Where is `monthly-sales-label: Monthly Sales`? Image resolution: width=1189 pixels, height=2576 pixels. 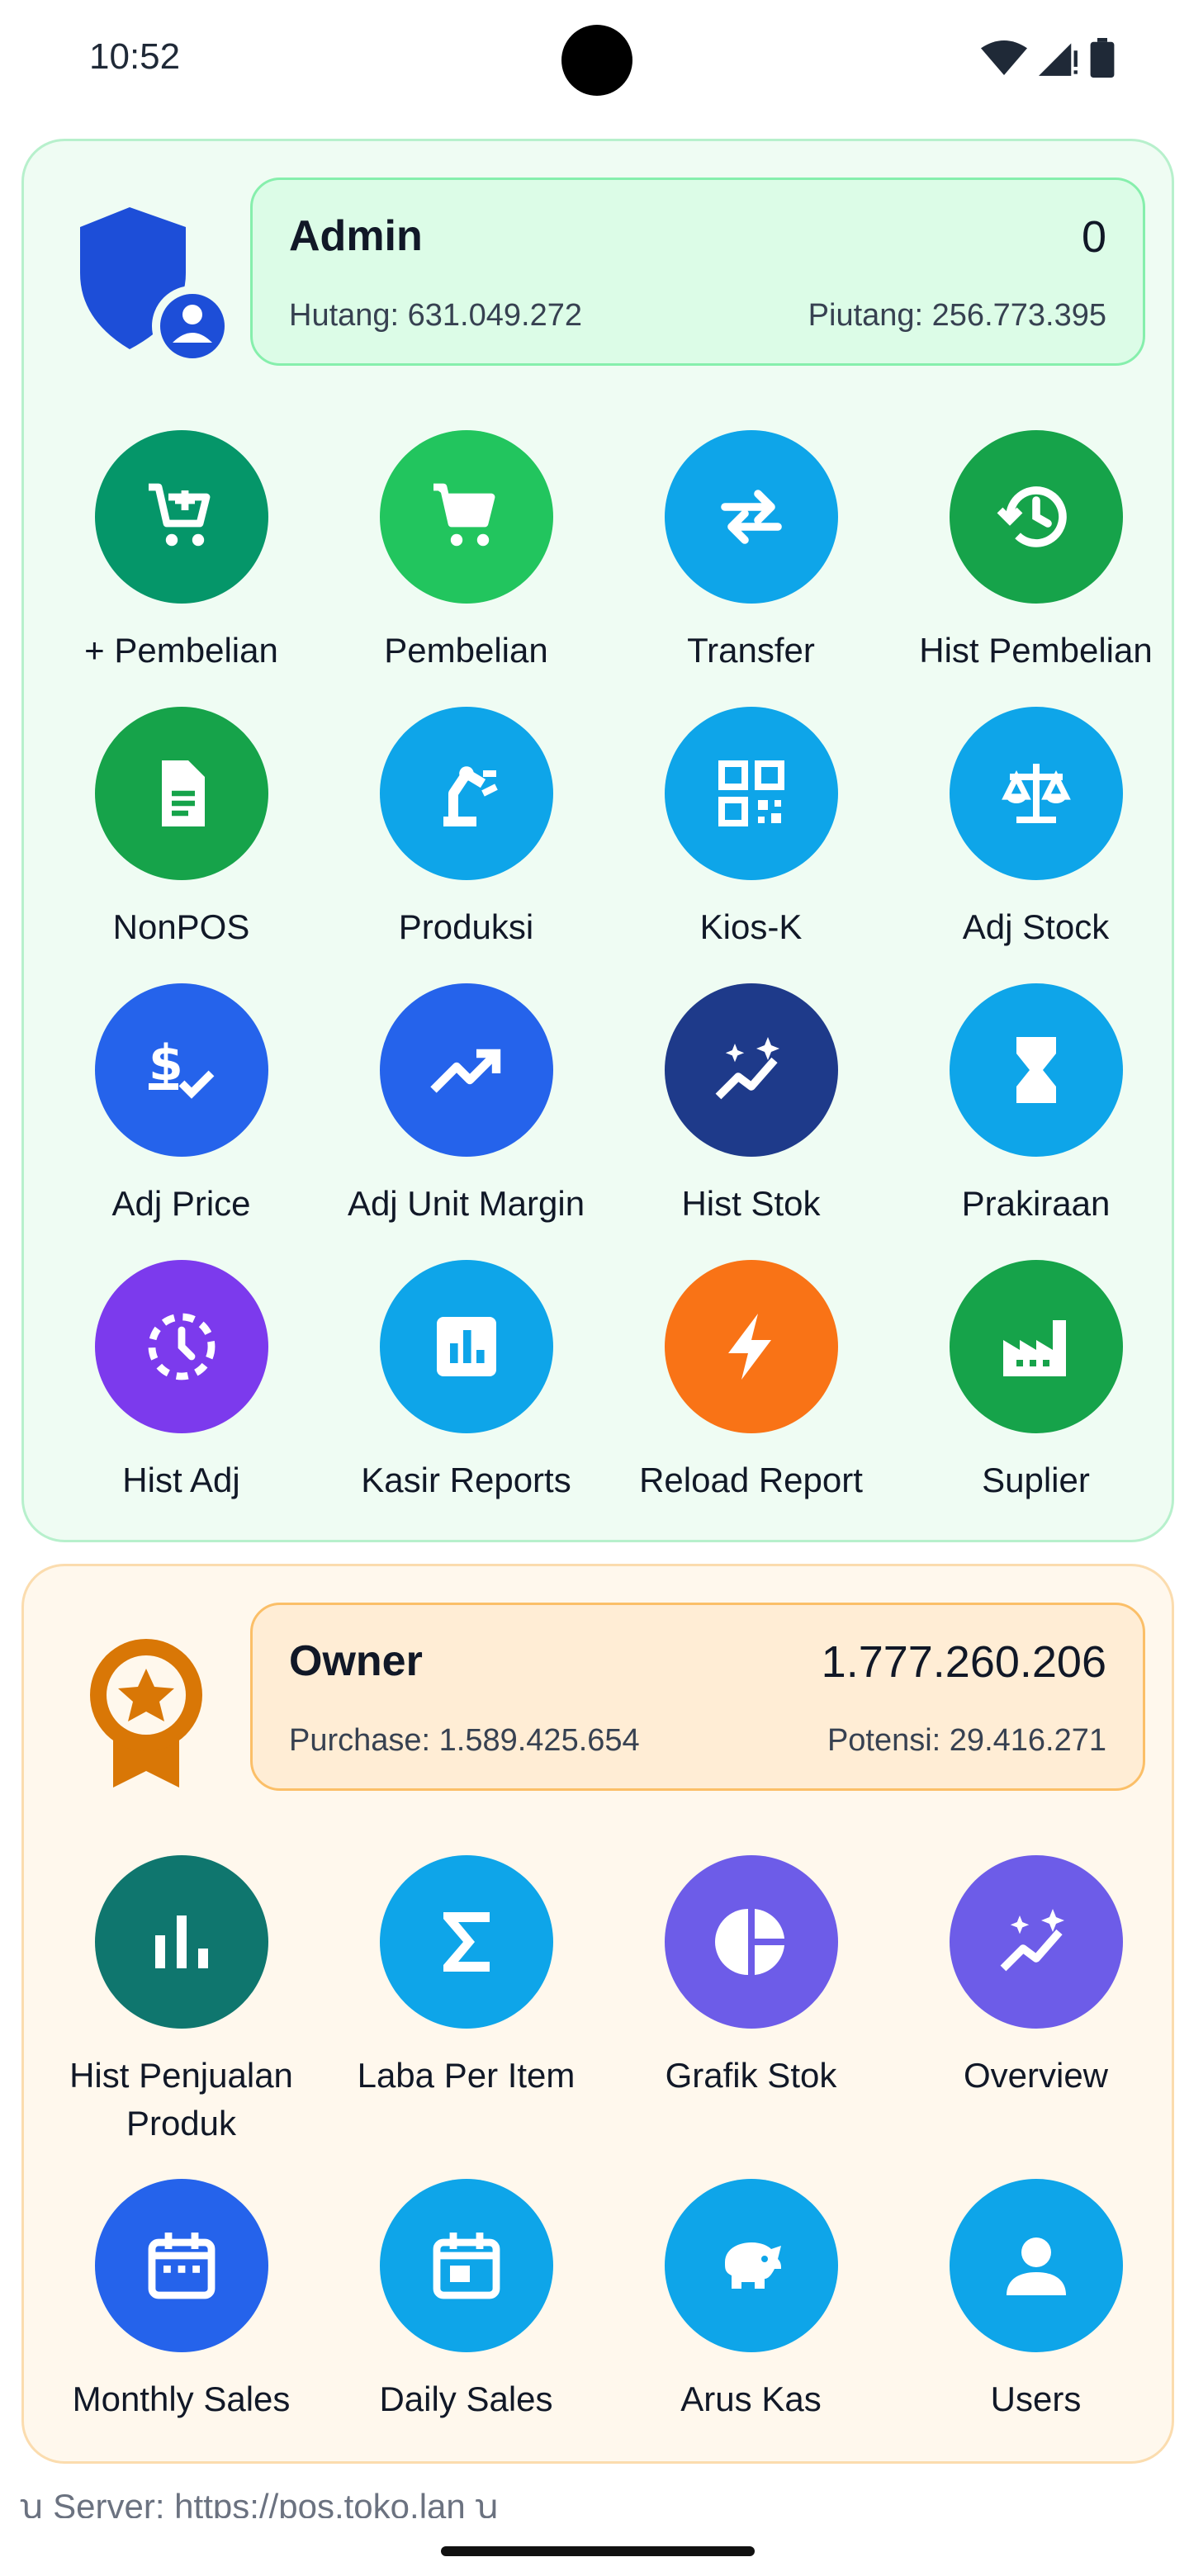
monthly-sales-label: Monthly Sales is located at coordinates (181, 2398).